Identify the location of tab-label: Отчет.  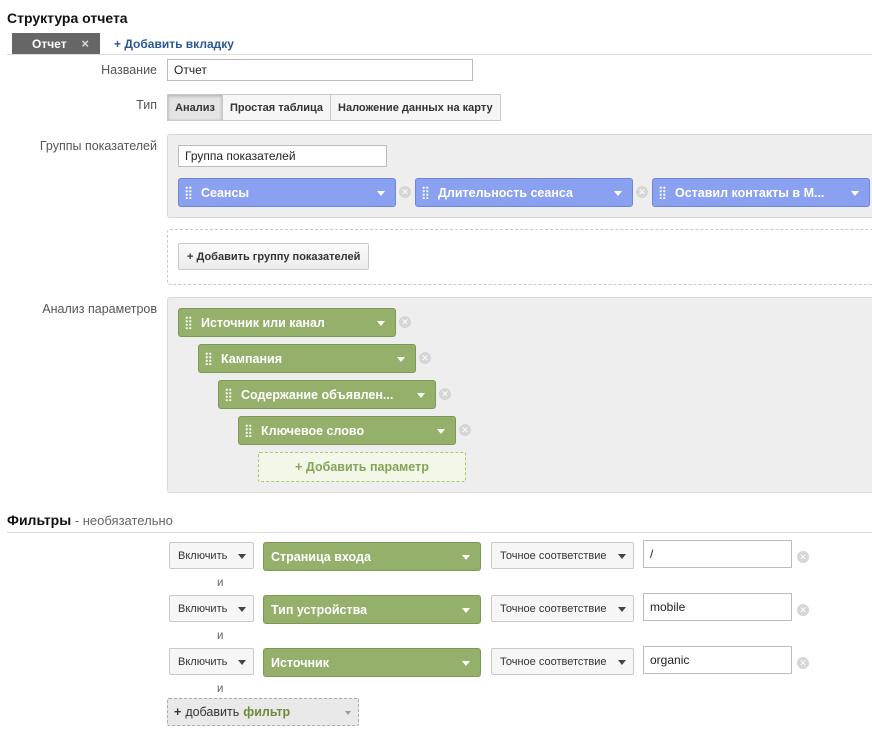
(49, 43).